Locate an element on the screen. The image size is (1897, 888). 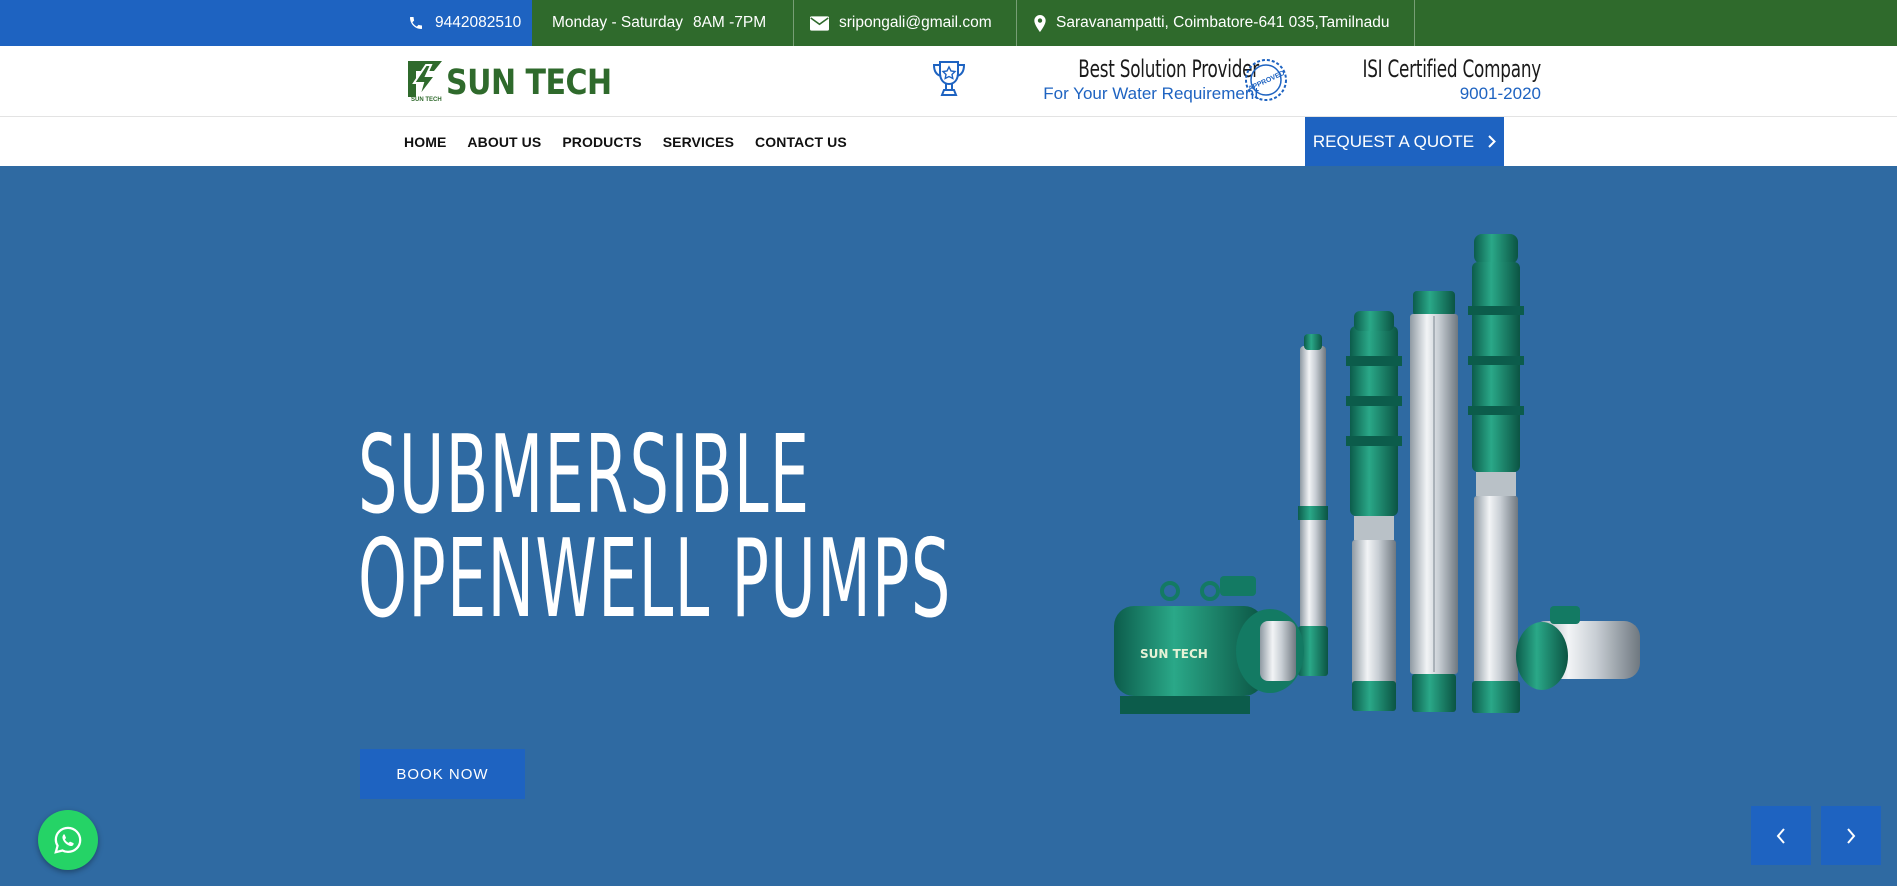
best-solution-title: Best Solution Provider is located at coordinates (1168, 69).